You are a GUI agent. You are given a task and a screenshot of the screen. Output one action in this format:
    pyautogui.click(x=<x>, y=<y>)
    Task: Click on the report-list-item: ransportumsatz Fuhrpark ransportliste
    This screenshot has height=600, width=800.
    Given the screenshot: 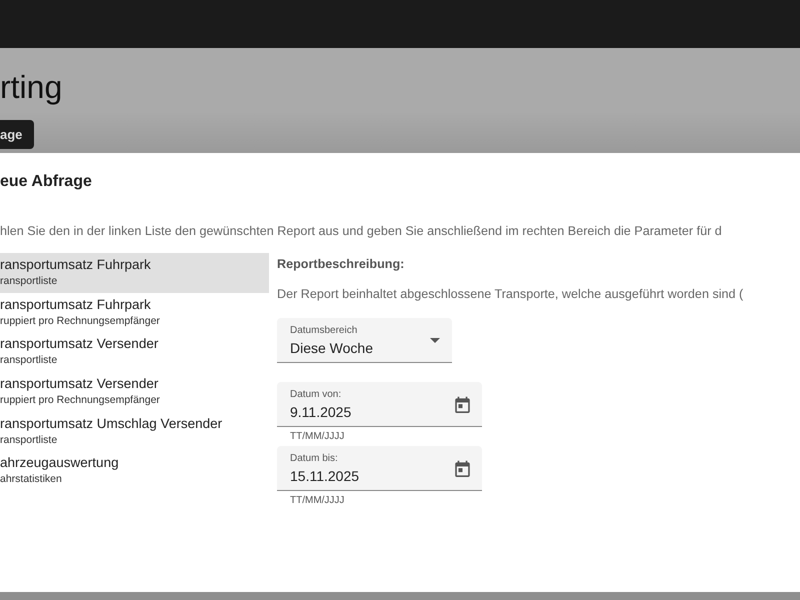 What is the action you would take?
    pyautogui.click(x=134, y=273)
    